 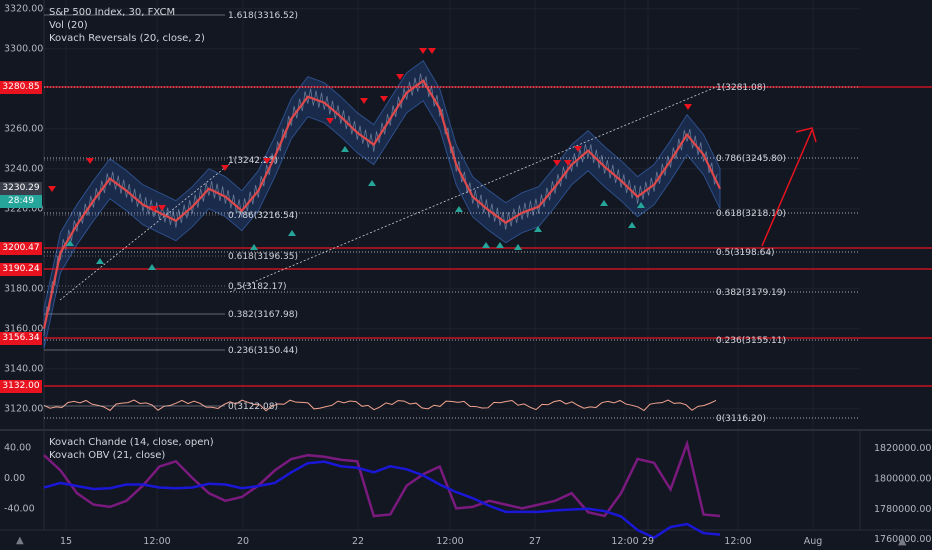 What do you see at coordinates (257, 287) in the screenshot?
I see `fib-label-left: 0.5(3182.17)` at bounding box center [257, 287].